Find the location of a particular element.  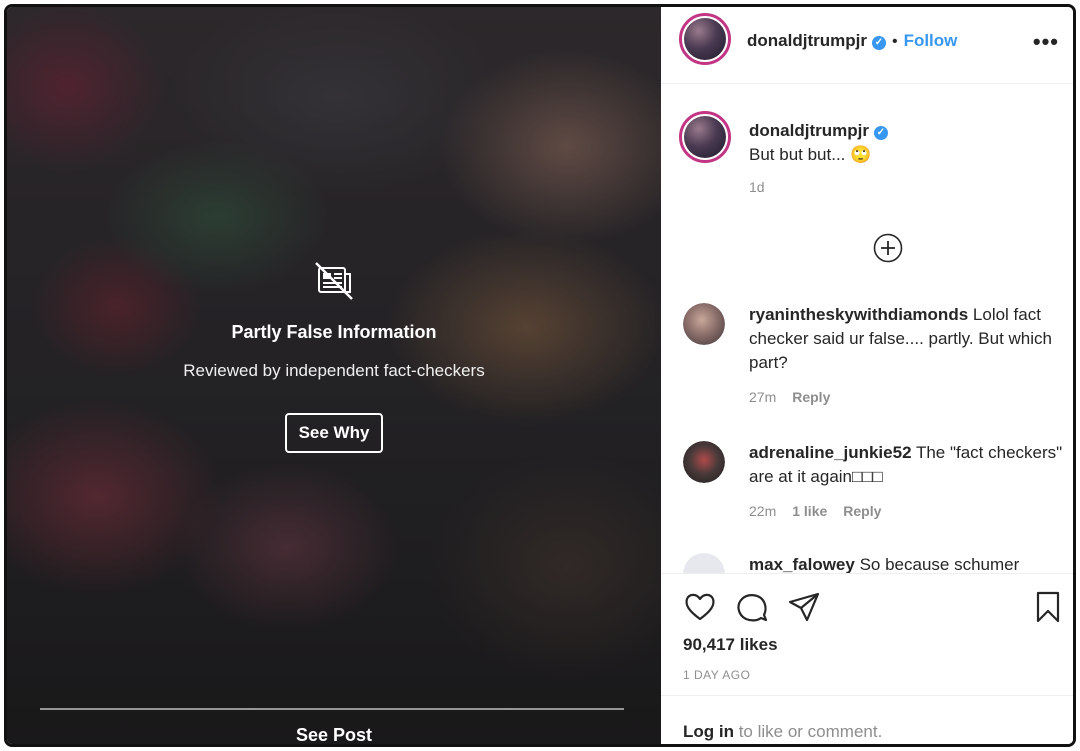

header-username: donaldjtrumpjr is located at coordinates (807, 40).